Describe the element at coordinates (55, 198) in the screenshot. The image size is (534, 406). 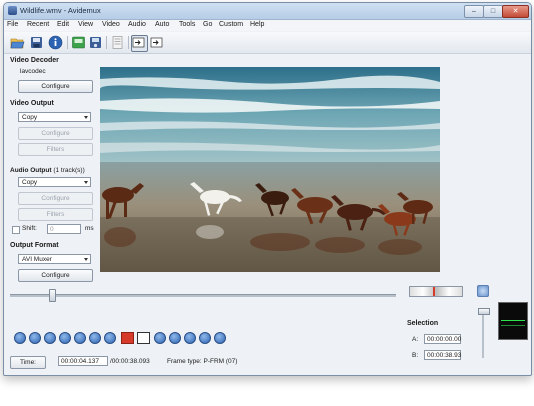
I see `audio-output-configure-button: Configure` at that location.